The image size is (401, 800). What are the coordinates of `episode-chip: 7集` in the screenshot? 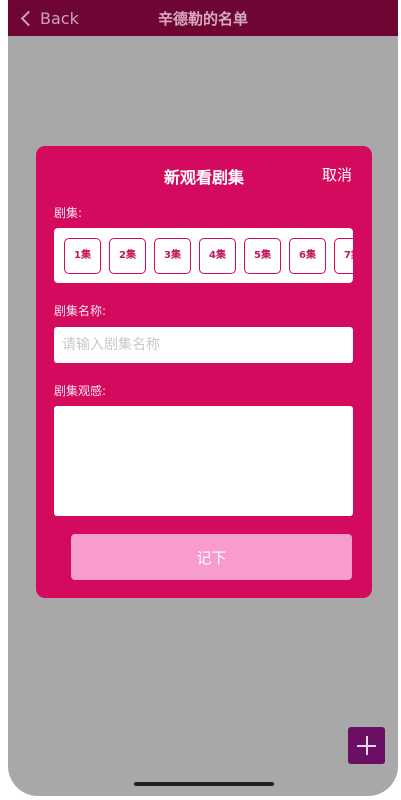 It's located at (343, 256).